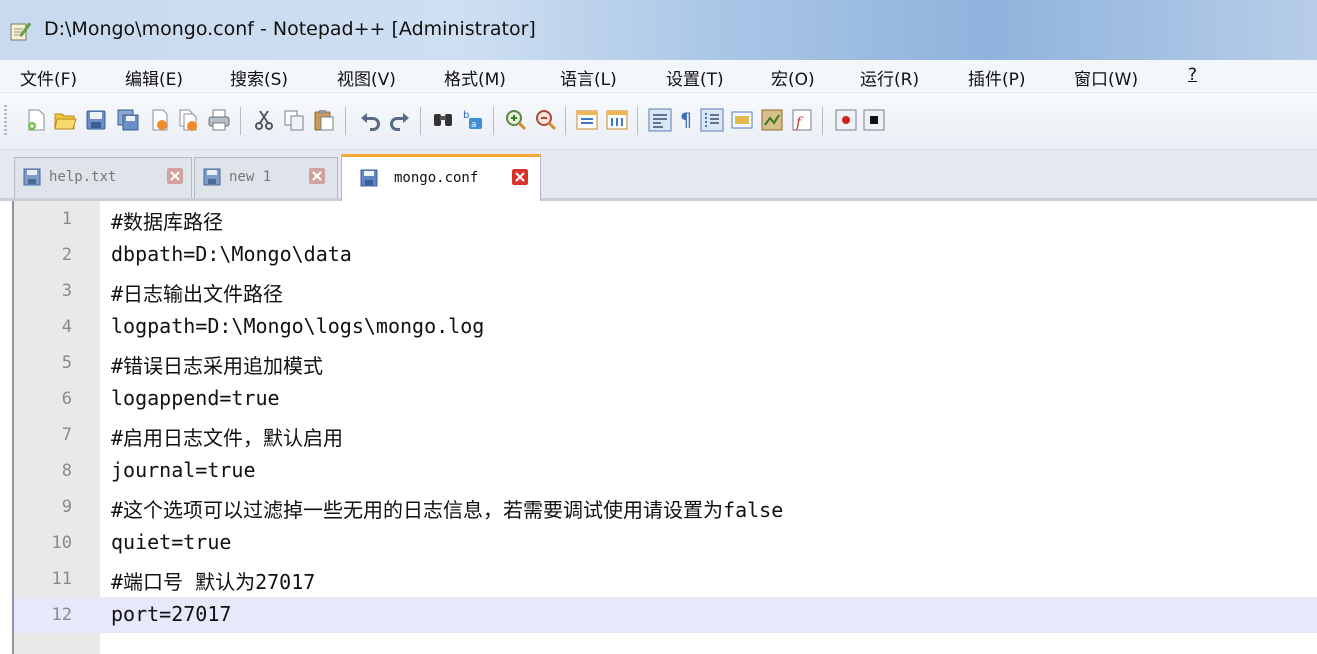  What do you see at coordinates (66, 471) in the screenshot?
I see `line-number: 8` at bounding box center [66, 471].